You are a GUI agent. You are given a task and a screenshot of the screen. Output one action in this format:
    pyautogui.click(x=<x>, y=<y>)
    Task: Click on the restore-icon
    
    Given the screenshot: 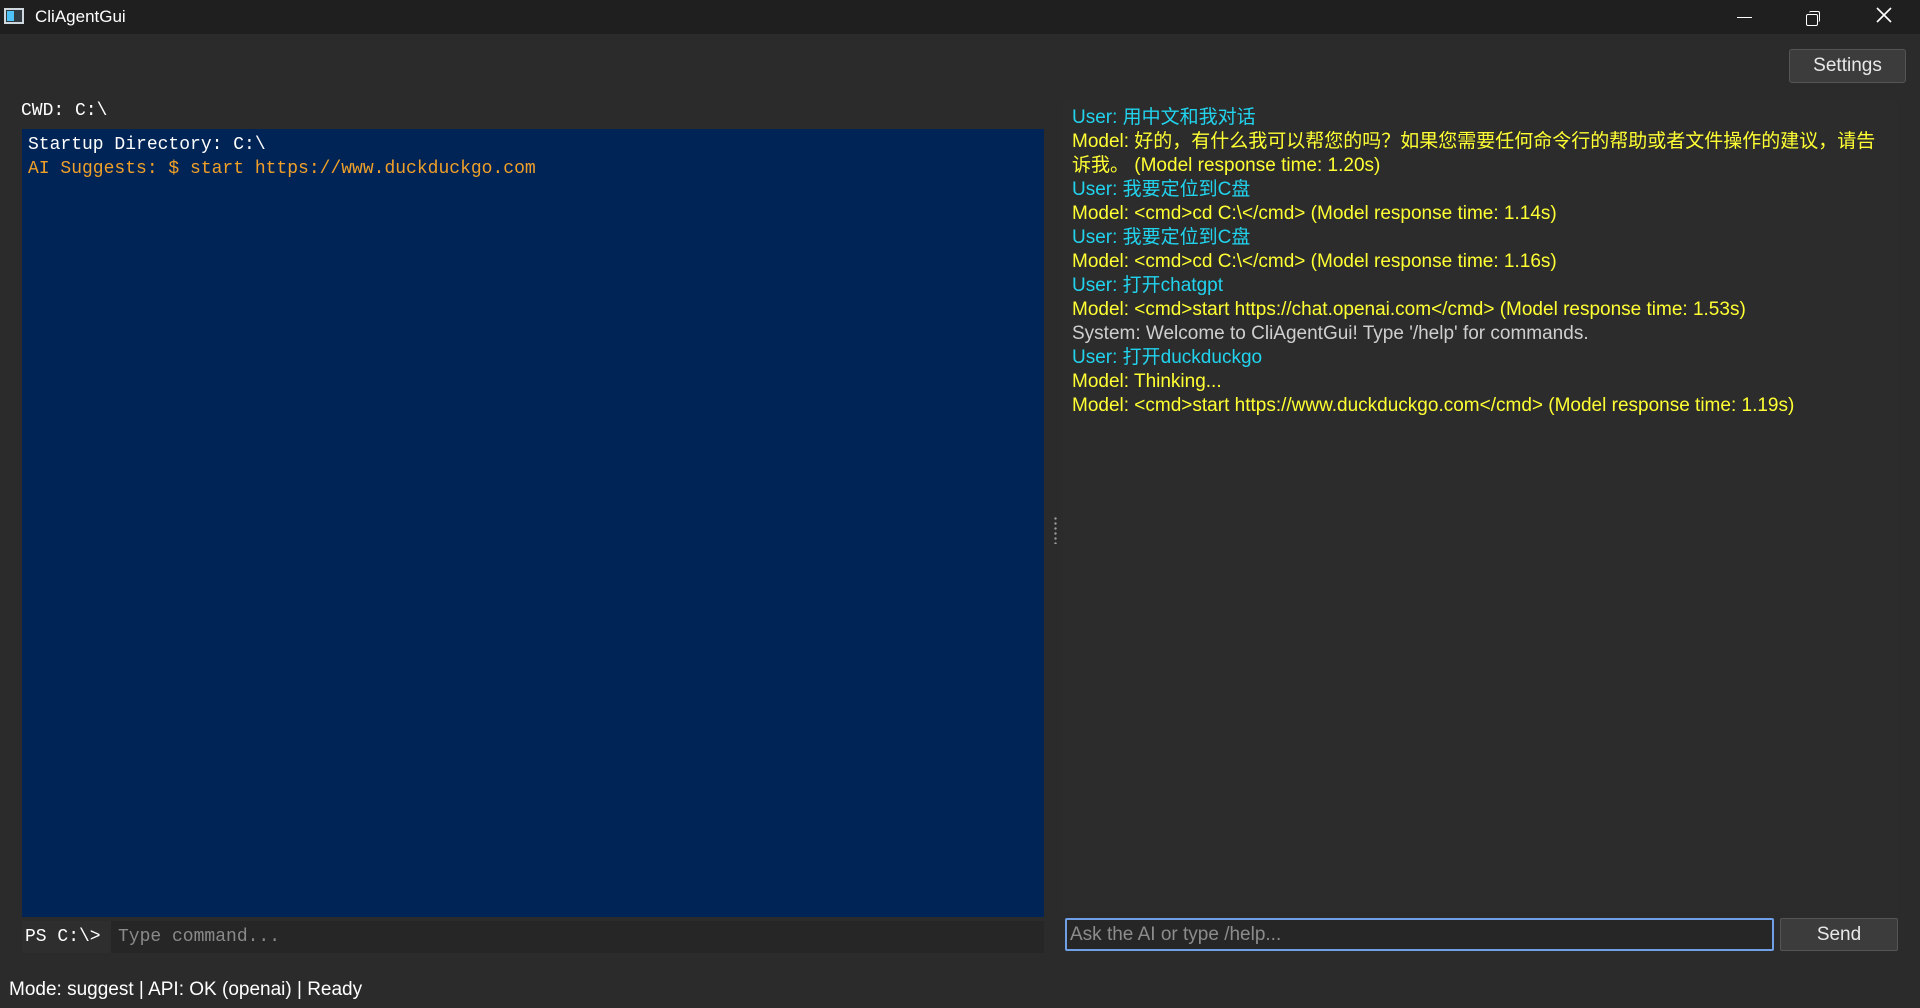 What is the action you would take?
    pyautogui.click(x=1812, y=18)
    